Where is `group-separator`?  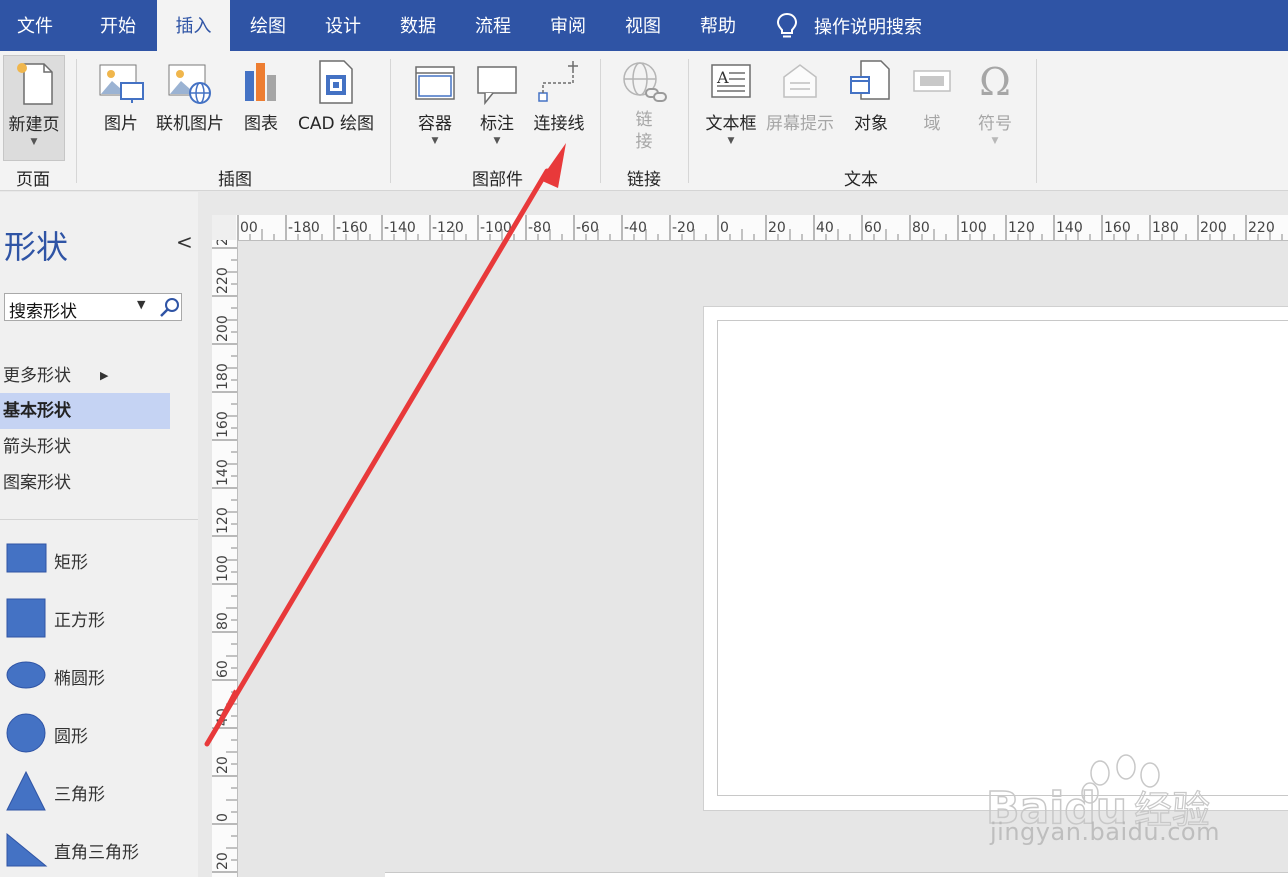 group-separator is located at coordinates (688, 121).